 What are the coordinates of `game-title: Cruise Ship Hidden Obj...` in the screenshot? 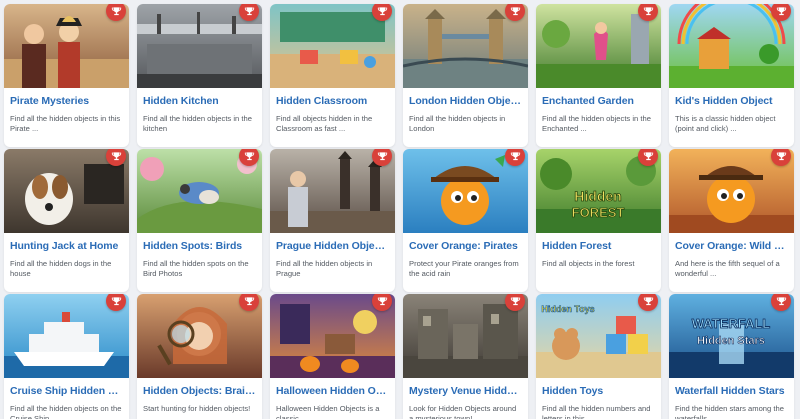 It's located at (66, 391).